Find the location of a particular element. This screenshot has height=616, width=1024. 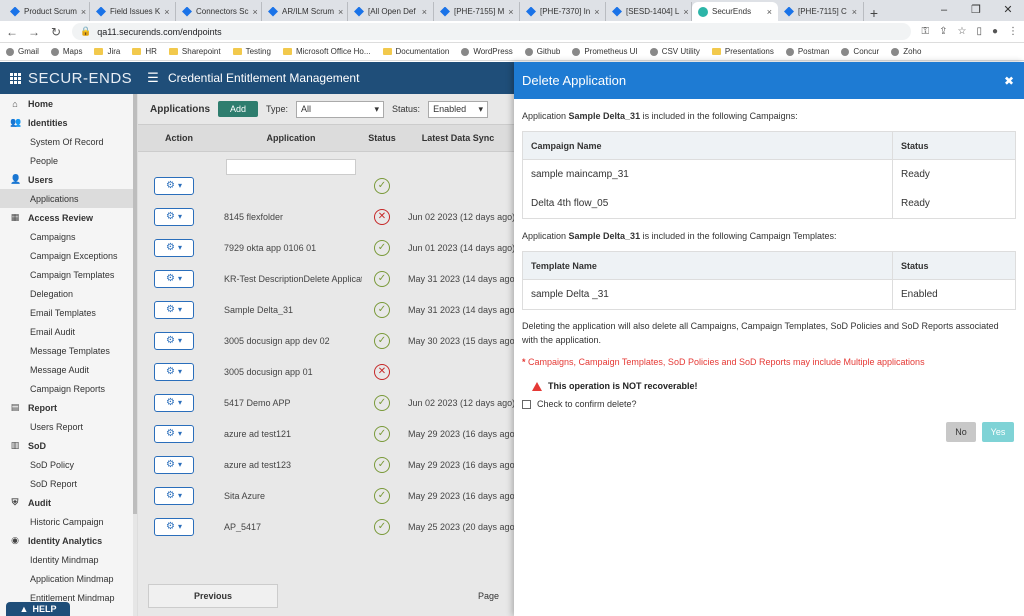

browser-tab: [All Open Def × is located at coordinates (391, 11).